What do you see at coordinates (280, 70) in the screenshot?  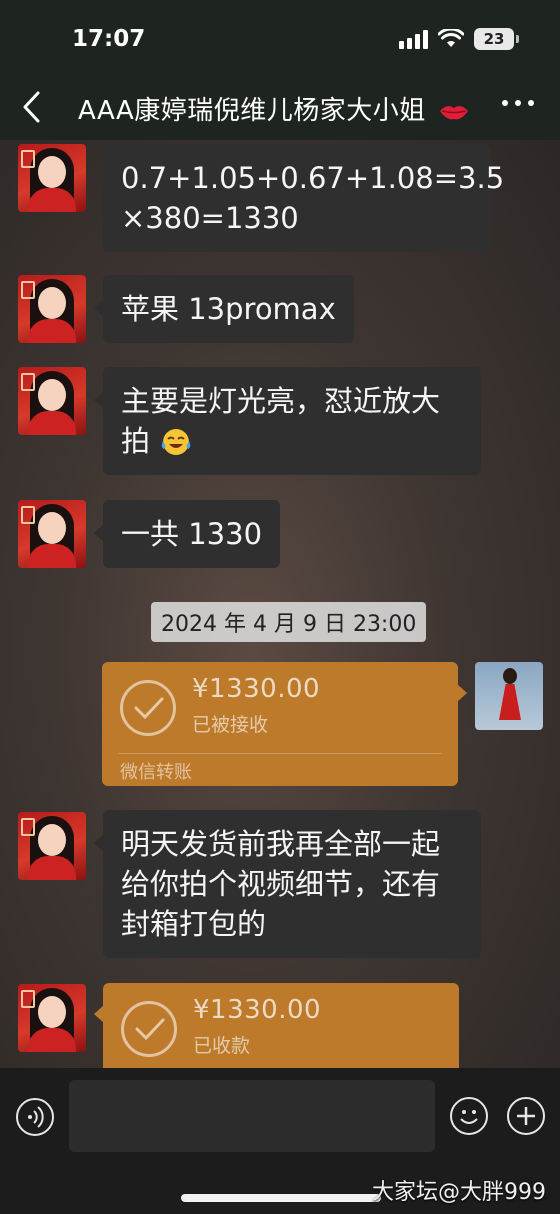 I see `top-bar: 17:07 23 AAA康婷瑞倪维儿杨家大小姐` at bounding box center [280, 70].